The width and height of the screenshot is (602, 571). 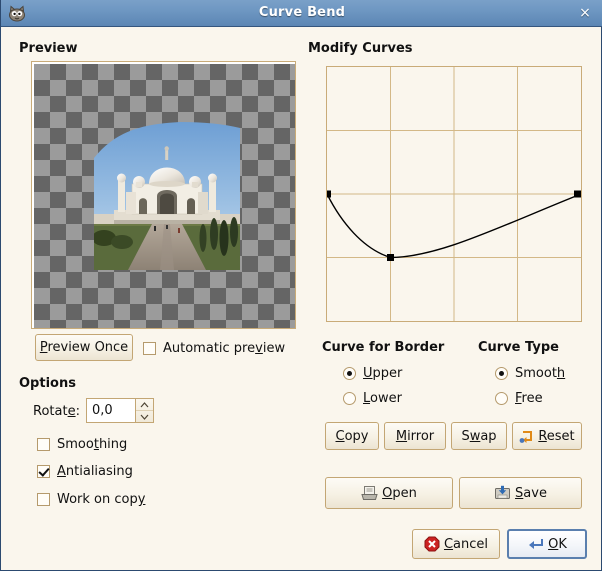 I want to click on antialiasing-checkbox: Antialiasing, so click(x=85, y=471).